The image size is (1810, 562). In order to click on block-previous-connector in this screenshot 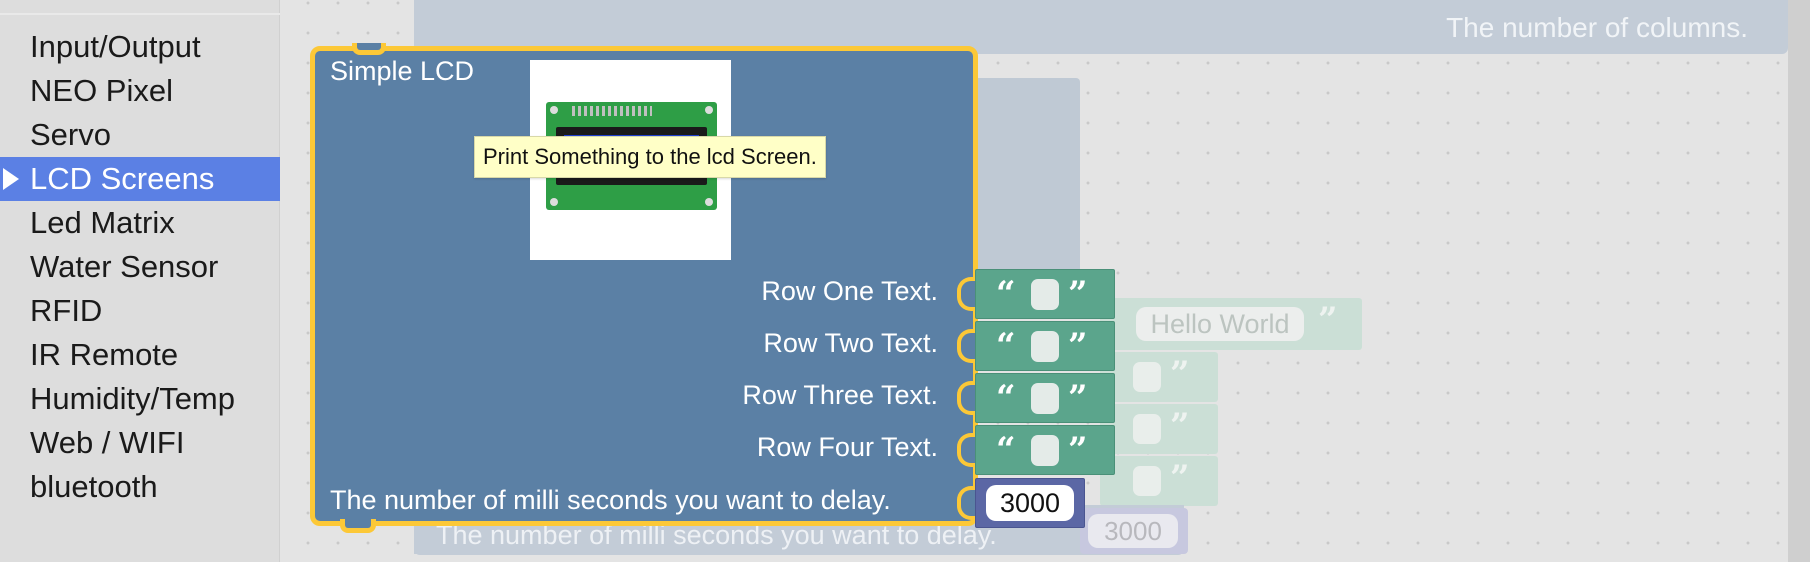, I will do `click(369, 49)`.